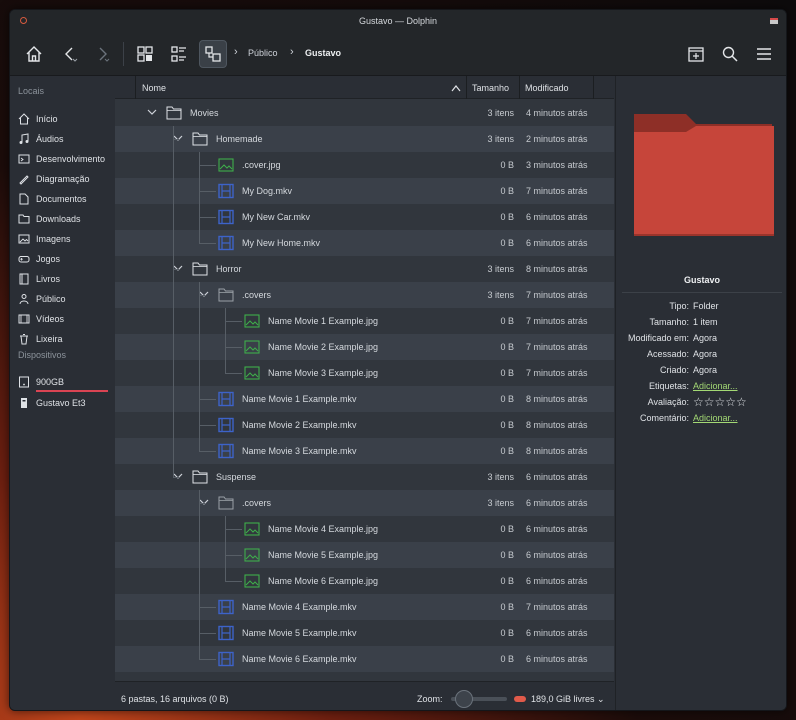  Describe the element at coordinates (47, 119) in the screenshot. I see `sidebar-item-label: Início` at that location.